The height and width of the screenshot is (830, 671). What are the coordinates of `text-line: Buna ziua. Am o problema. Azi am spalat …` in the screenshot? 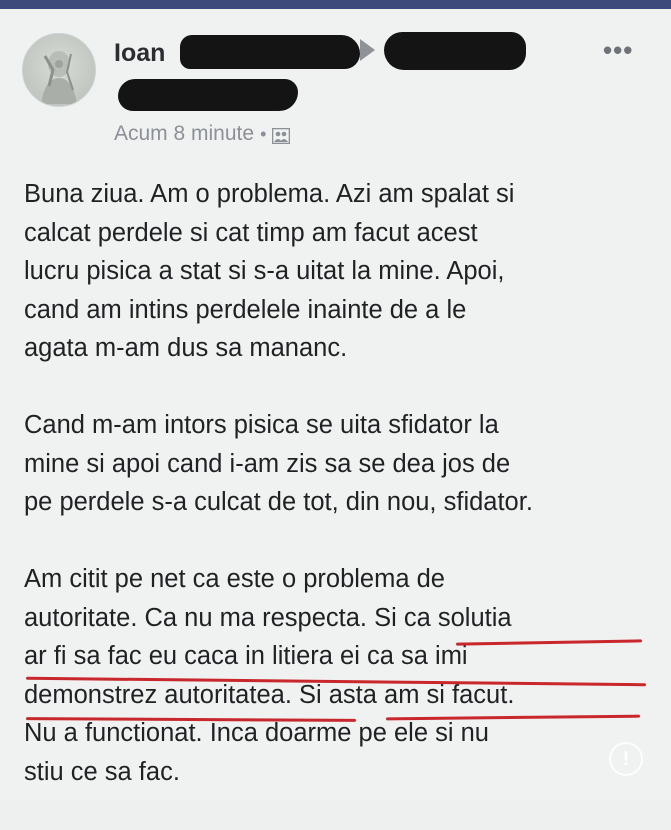 It's located at (269, 194).